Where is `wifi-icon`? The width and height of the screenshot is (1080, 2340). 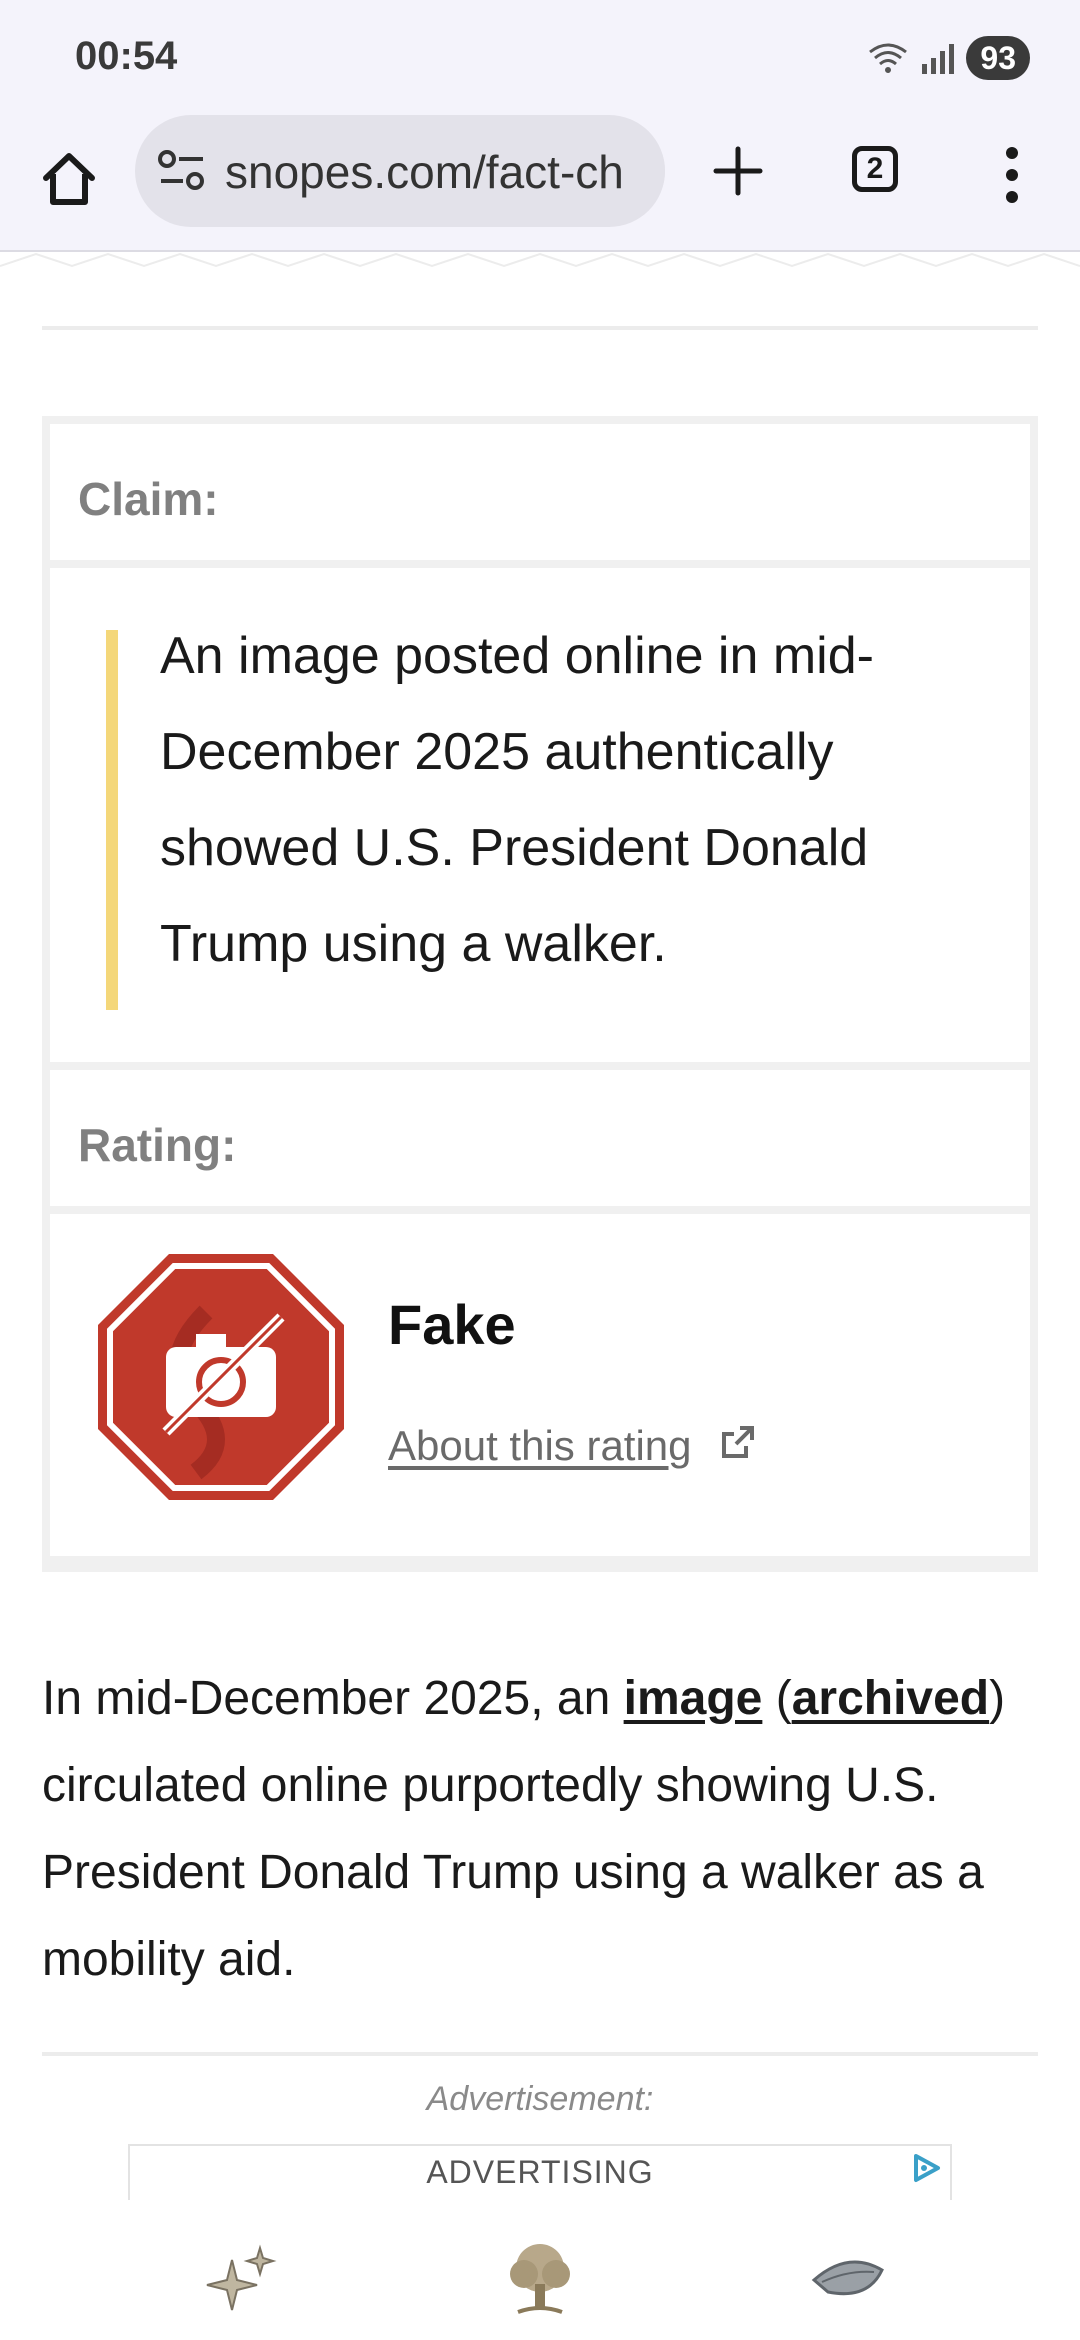
wifi-icon is located at coordinates (888, 58).